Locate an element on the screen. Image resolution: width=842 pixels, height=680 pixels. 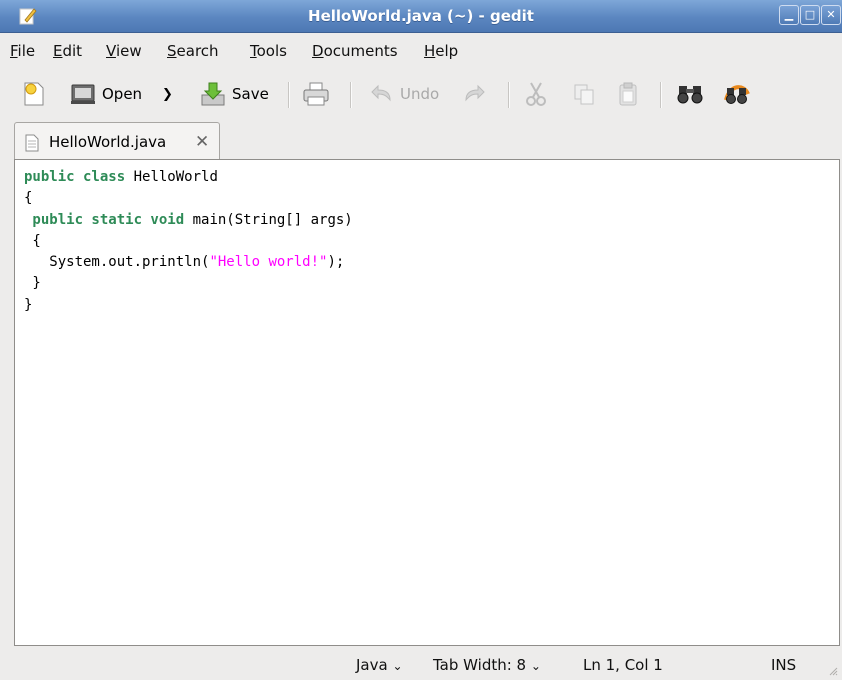
menu-search-mnemonic: S is located at coordinates (172, 51).